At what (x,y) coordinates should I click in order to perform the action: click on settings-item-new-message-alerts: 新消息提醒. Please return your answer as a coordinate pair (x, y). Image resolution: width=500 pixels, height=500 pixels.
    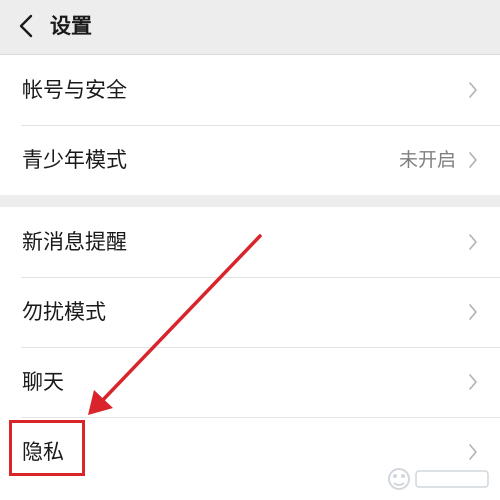
    Looking at the image, I should click on (250, 242).